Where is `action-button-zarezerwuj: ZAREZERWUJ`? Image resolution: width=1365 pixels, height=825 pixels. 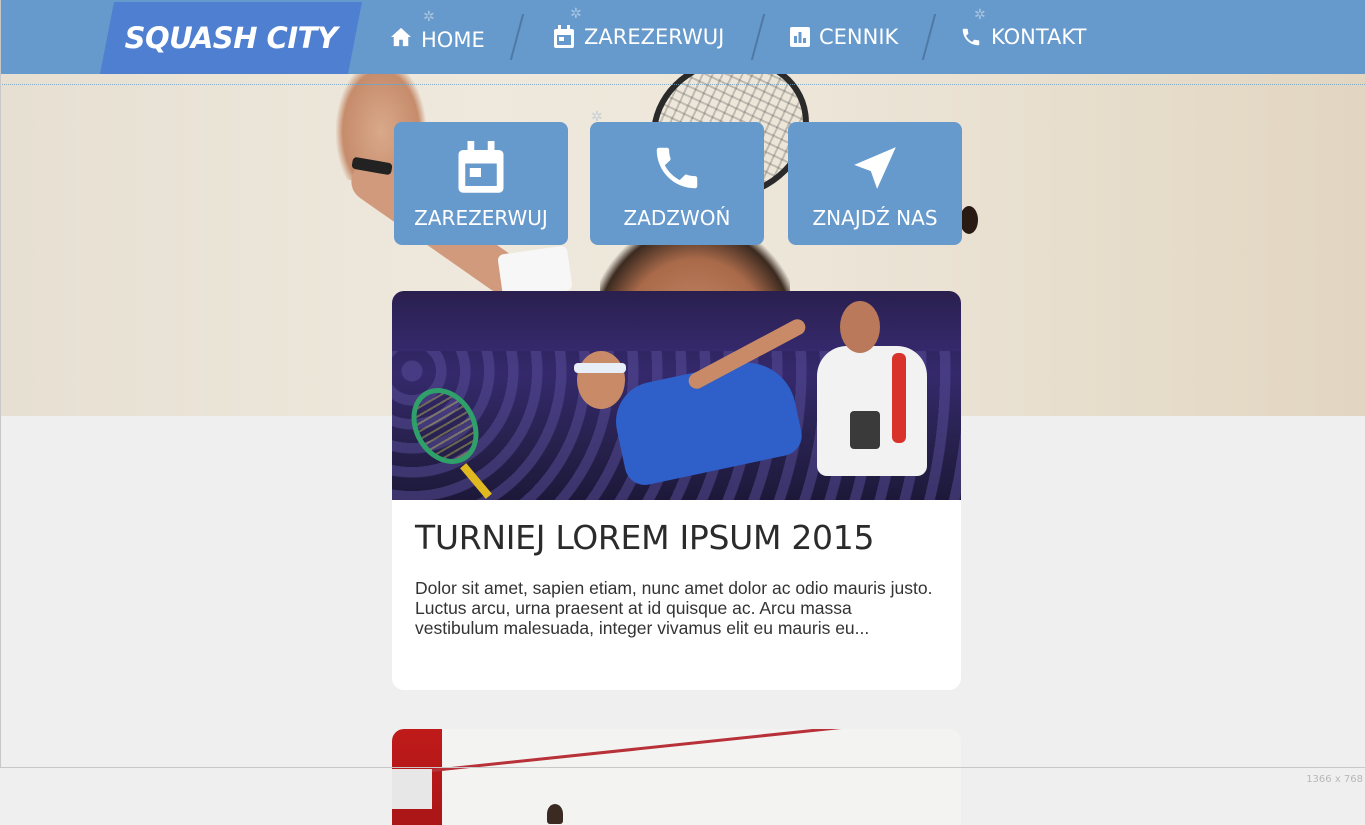 action-button-zarezerwuj: ZAREZERWUJ is located at coordinates (481, 183).